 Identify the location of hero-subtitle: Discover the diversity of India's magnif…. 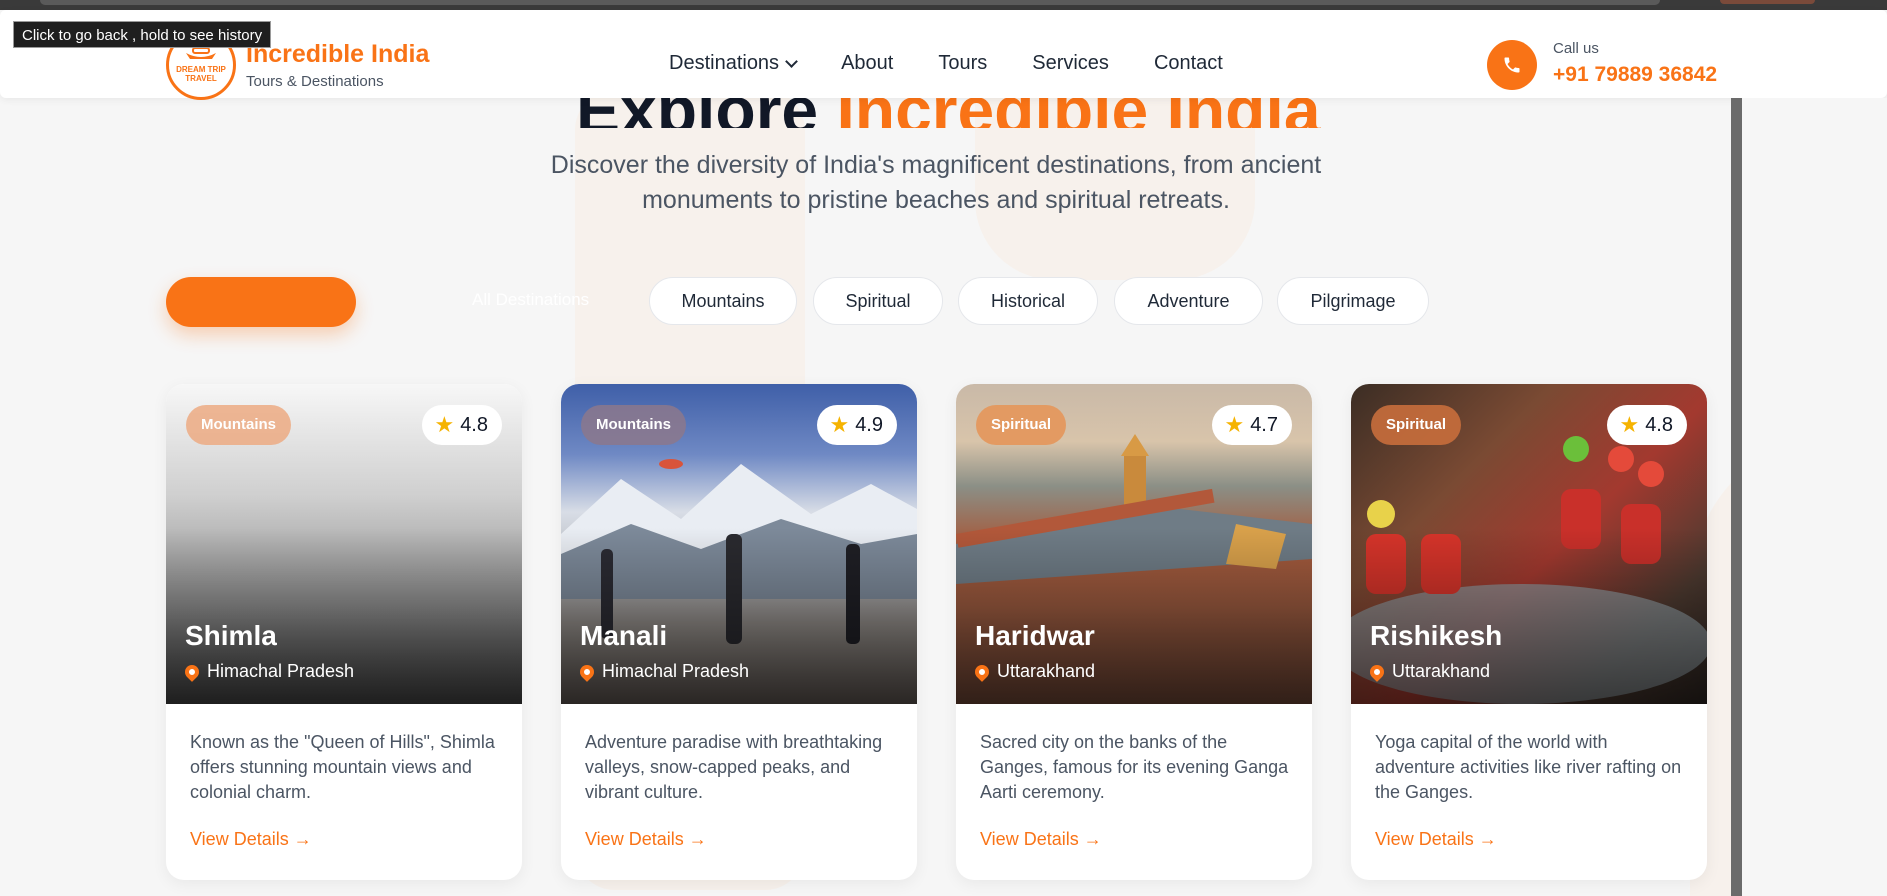
(936, 182).